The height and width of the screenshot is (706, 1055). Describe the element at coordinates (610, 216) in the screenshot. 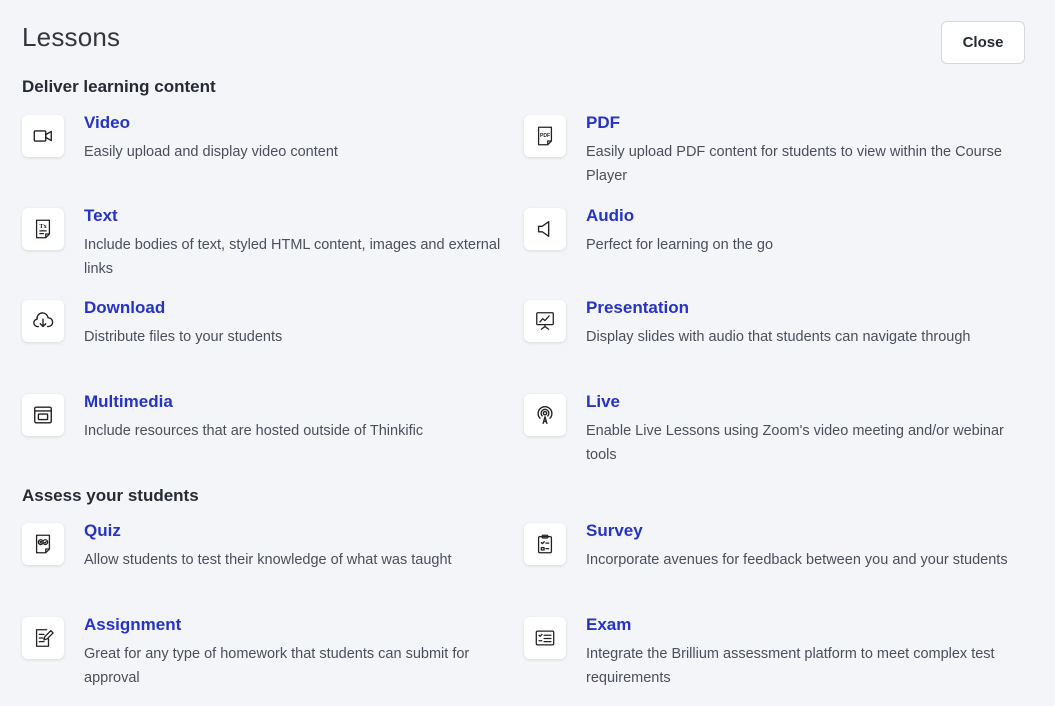

I see `lesson-title: Audio` at that location.